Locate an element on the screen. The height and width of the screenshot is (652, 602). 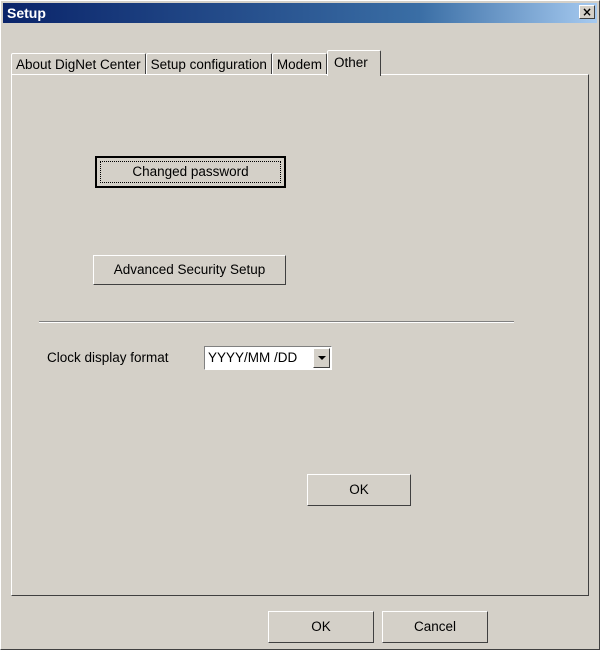
clock-format-value: YYYY/MM /DD is located at coordinates (253, 357).